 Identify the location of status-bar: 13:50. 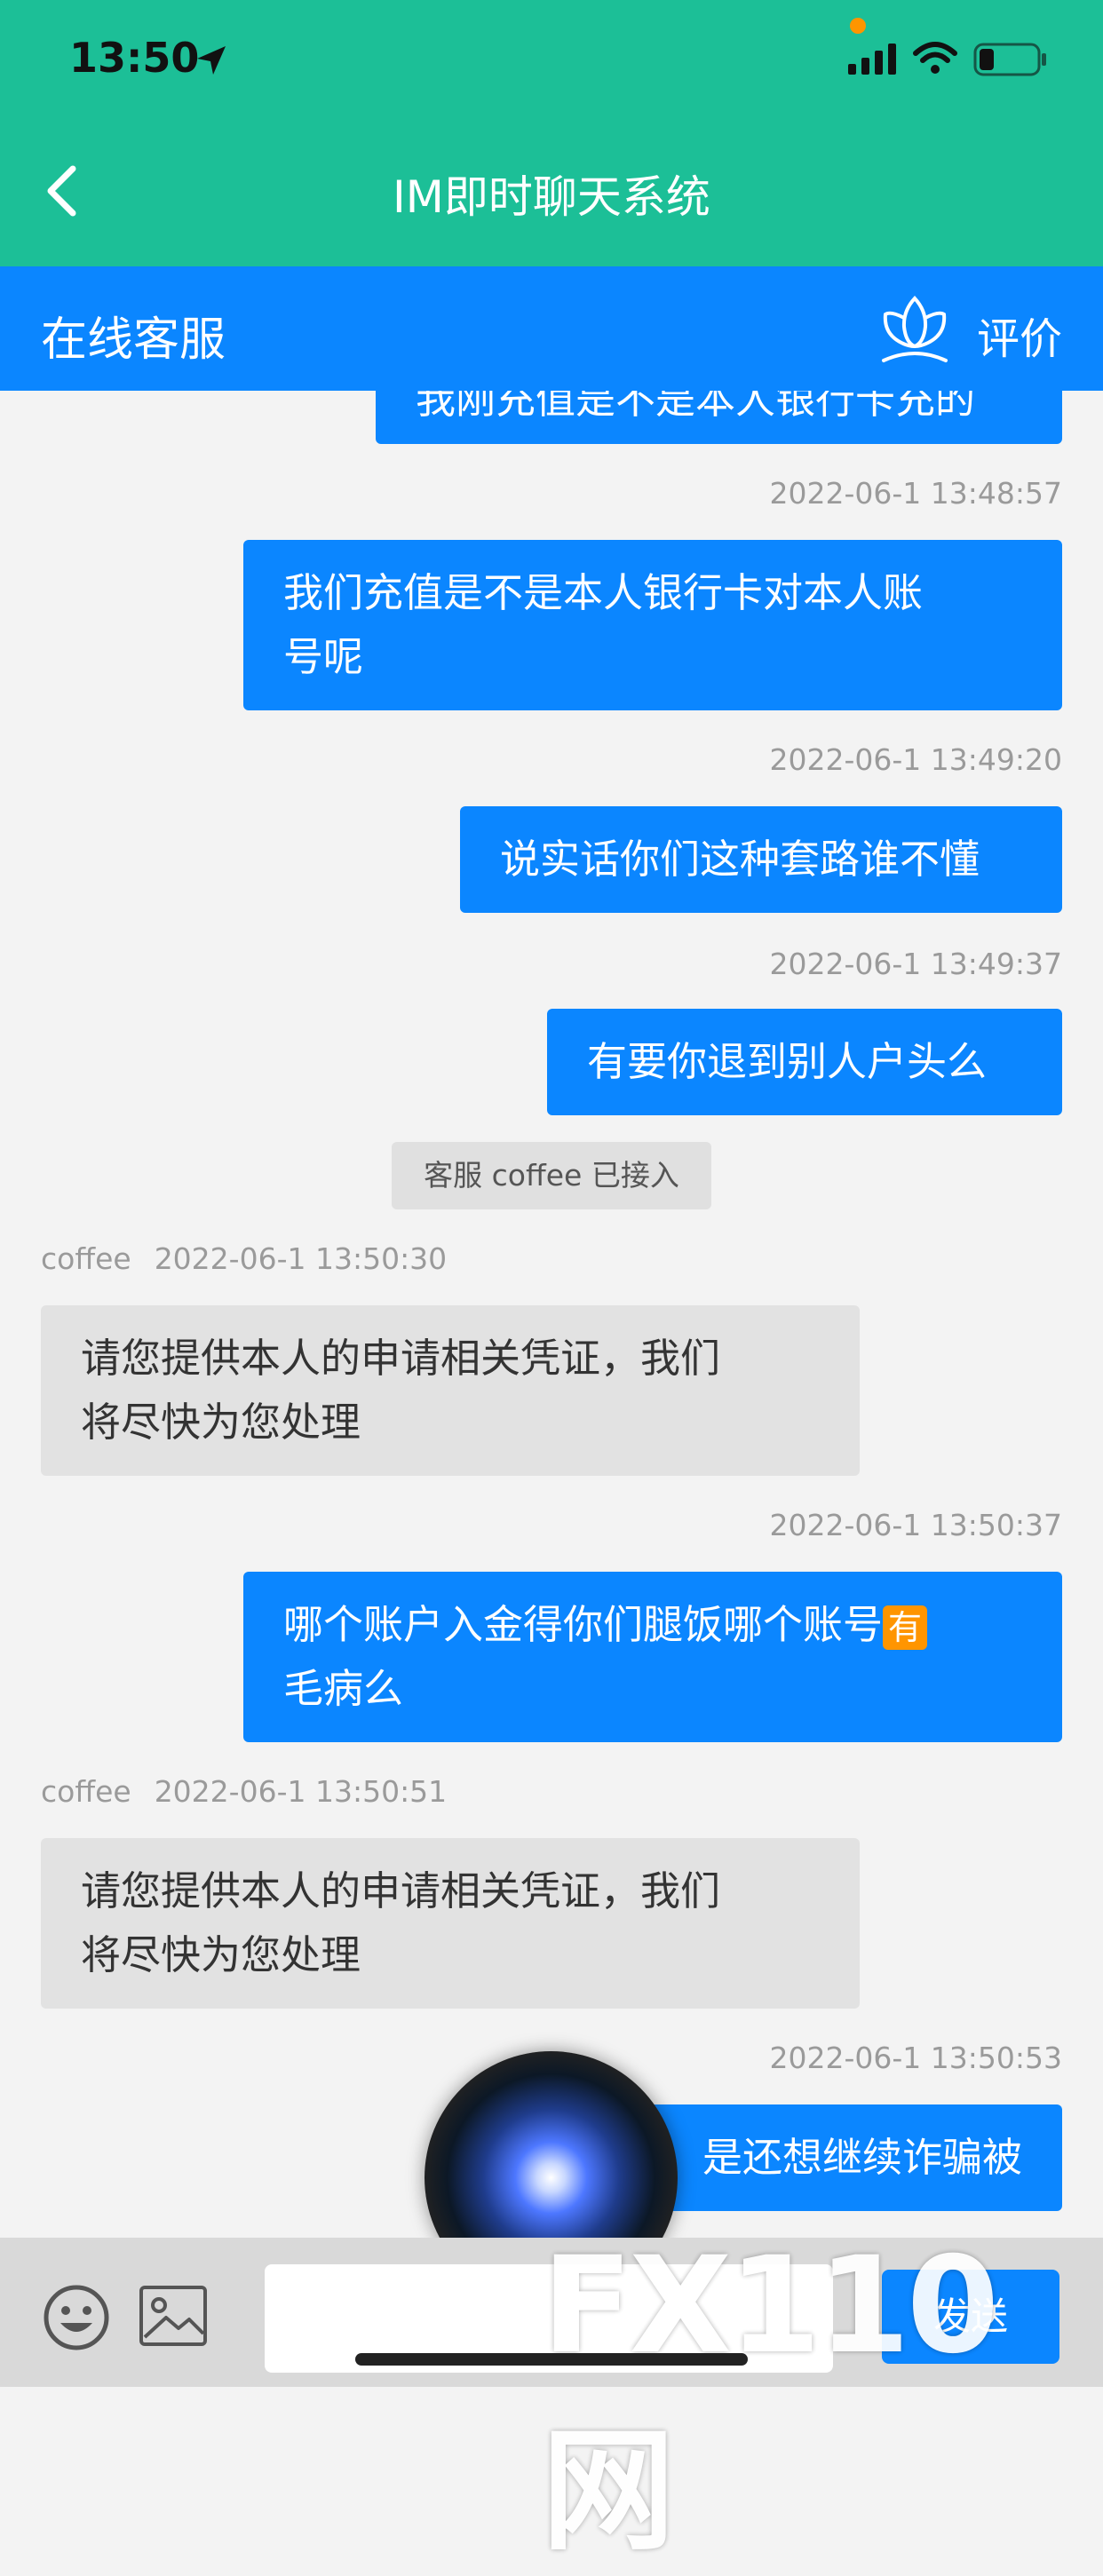
(551, 58).